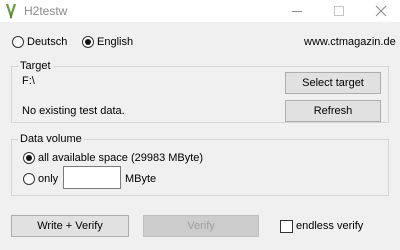 Image resolution: width=400 pixels, height=250 pixels. I want to click on target-path: F:\, so click(28, 81).